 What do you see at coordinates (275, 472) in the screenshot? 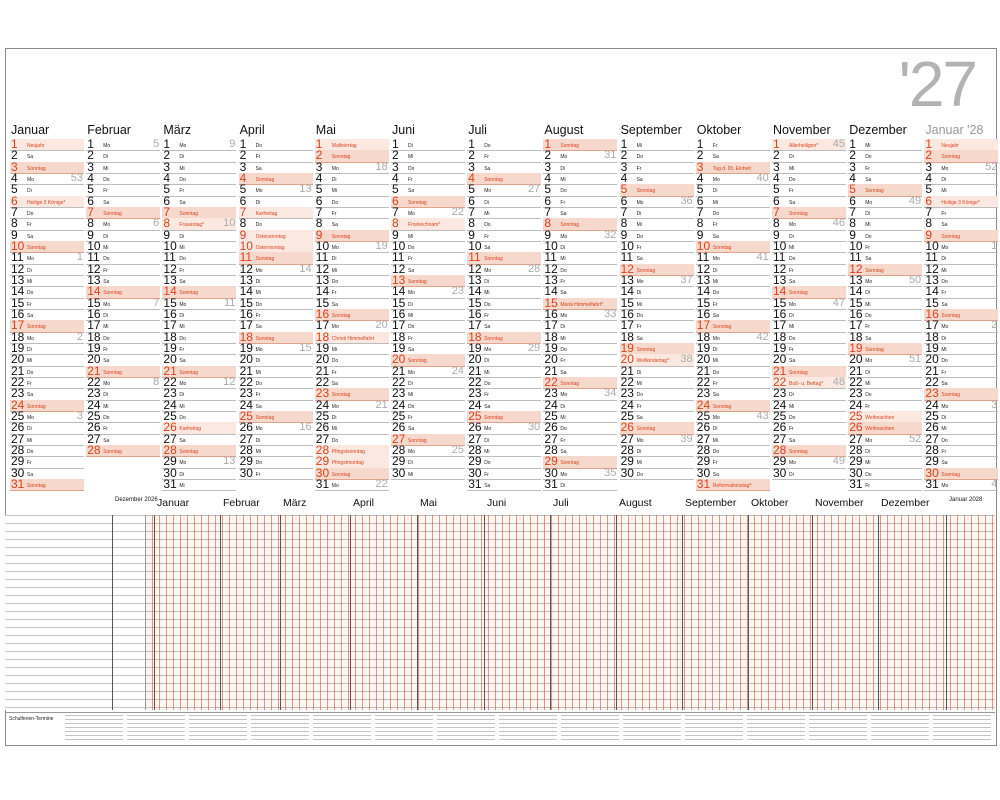
I see `day-row: 30 Fr` at bounding box center [275, 472].